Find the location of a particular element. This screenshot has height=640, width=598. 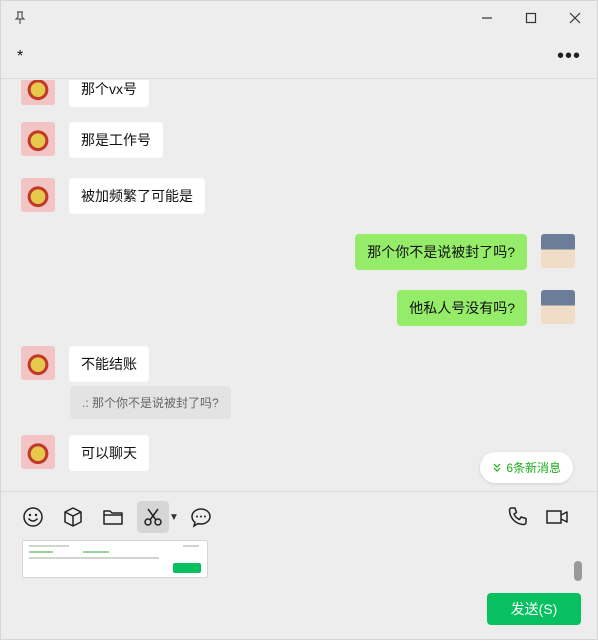

chevron-down-icon: ▼ is located at coordinates (174, 517).